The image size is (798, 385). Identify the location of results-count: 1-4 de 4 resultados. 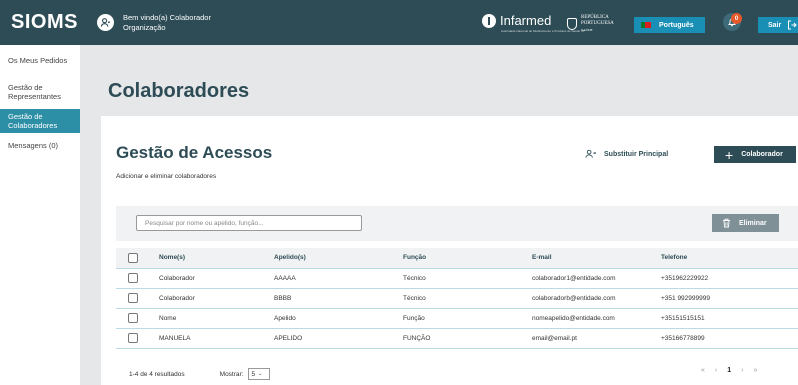
(157, 374).